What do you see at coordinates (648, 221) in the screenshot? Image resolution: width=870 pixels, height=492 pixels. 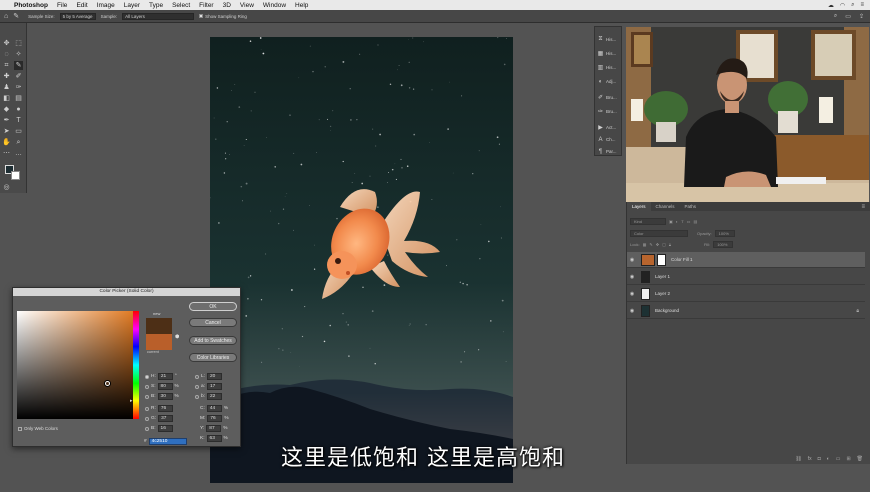 I see `filter-kind-select: Kind` at bounding box center [648, 221].